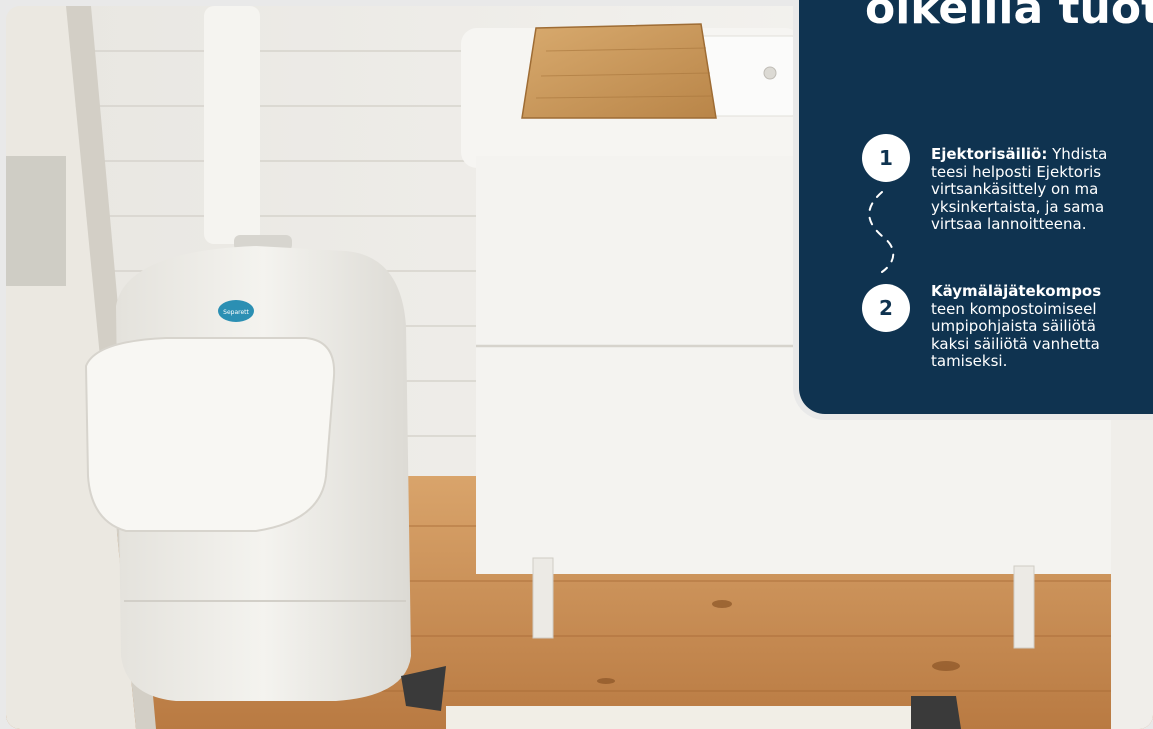 The image size is (1153, 729). What do you see at coordinates (619, 71) in the screenshot?
I see `wooden-board` at bounding box center [619, 71].